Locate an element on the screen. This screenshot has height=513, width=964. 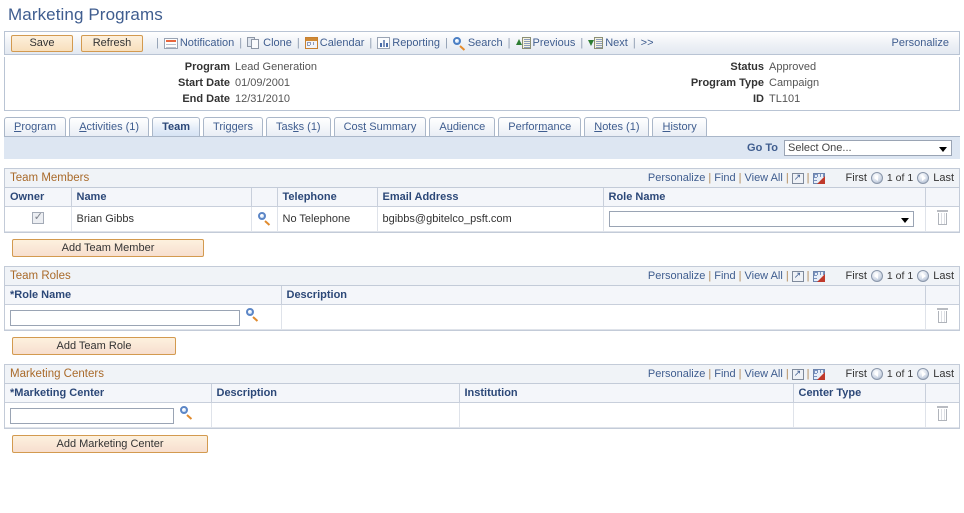
tab-triggers: Triggers is located at coordinates (233, 126).